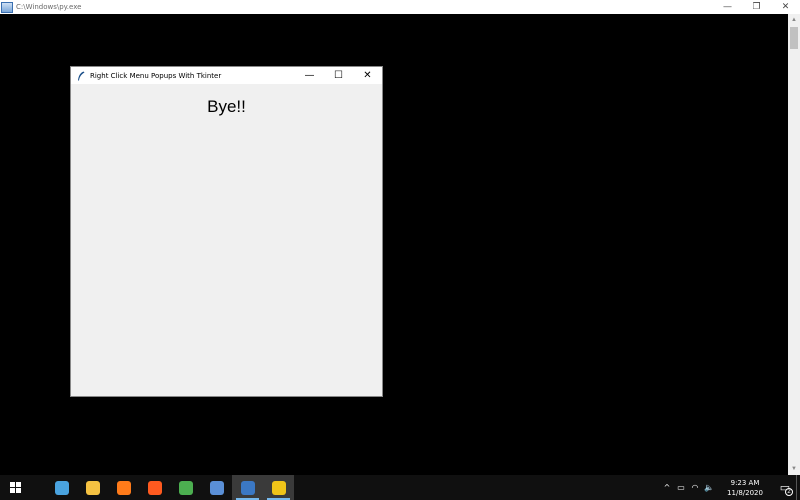 The image size is (800, 500). What do you see at coordinates (309, 75) in the screenshot?
I see `tkinter-minimize-button: —` at bounding box center [309, 75].